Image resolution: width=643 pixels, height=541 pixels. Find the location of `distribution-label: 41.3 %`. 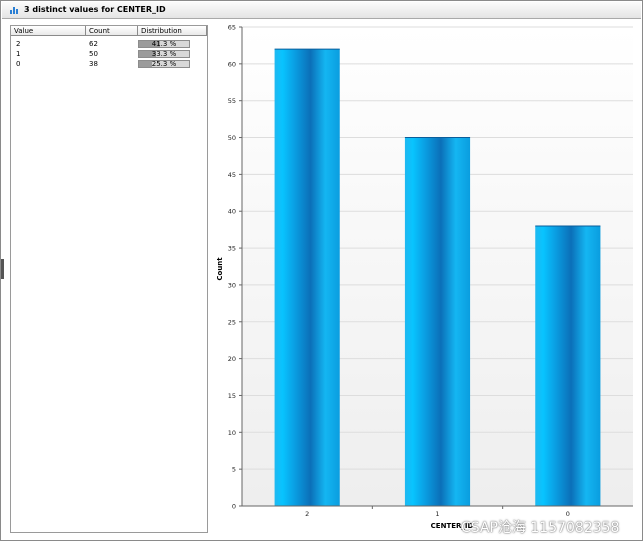

distribution-label: 41.3 % is located at coordinates (164, 44).